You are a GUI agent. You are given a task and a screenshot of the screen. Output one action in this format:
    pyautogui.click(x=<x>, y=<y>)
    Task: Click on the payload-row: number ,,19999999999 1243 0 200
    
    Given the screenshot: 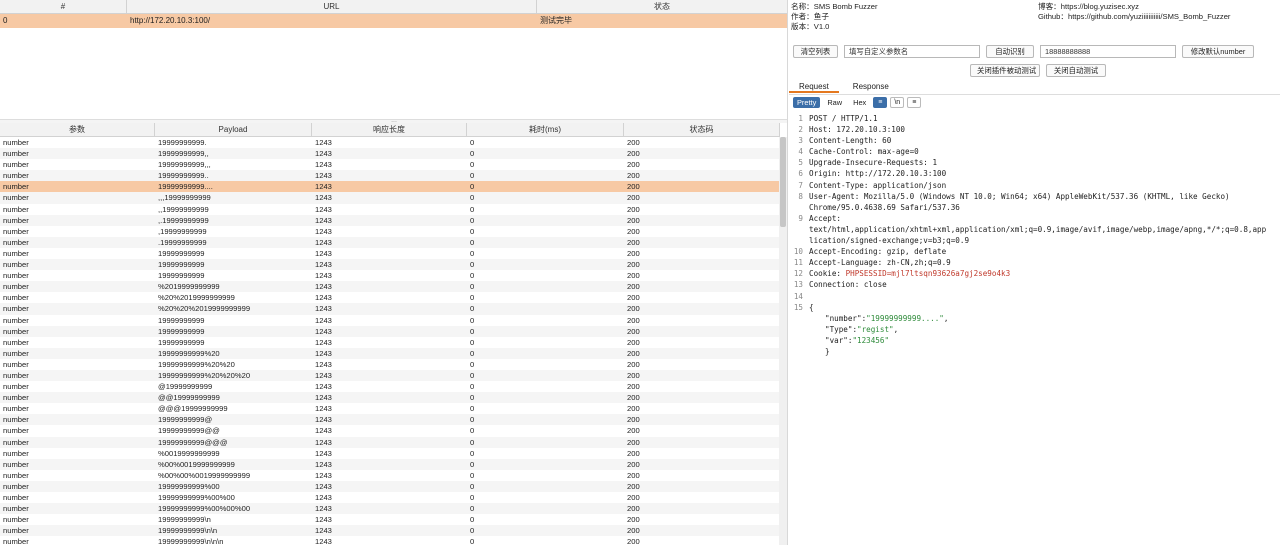 What is the action you would take?
    pyautogui.click(x=390, y=209)
    